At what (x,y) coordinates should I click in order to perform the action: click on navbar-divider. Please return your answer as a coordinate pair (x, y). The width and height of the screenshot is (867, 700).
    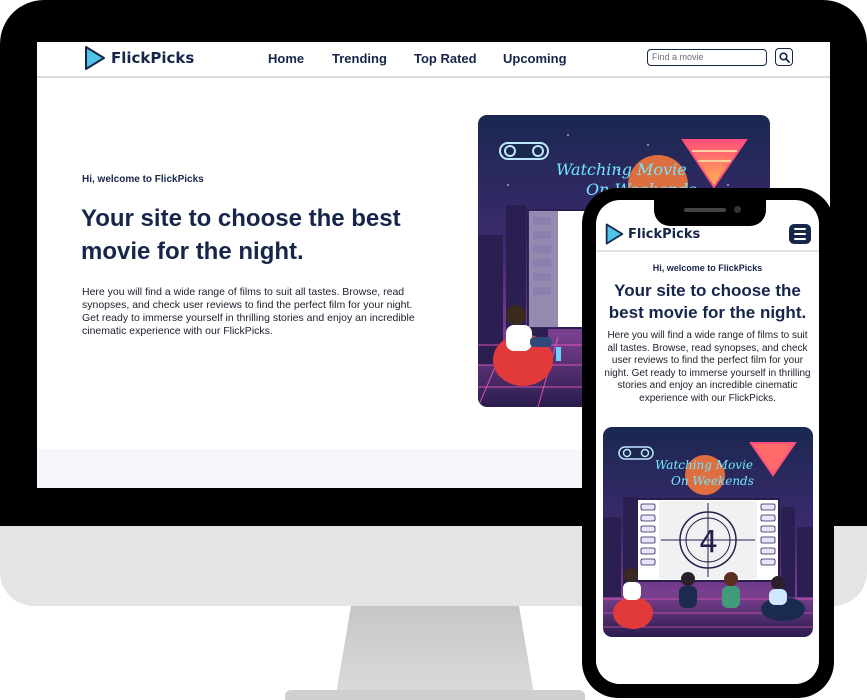
    Looking at the image, I should click on (707, 251).